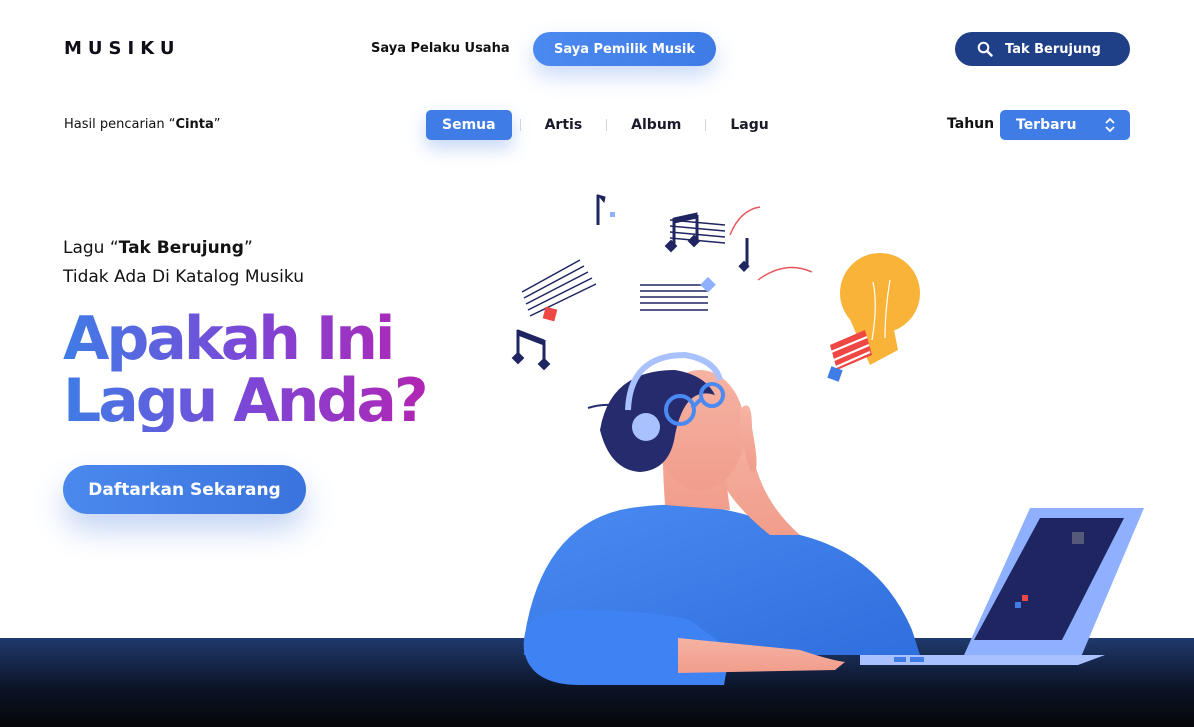 The width and height of the screenshot is (1194, 727). I want to click on hero-headline: Apakah Ini Lagu Anda?, so click(273, 370).